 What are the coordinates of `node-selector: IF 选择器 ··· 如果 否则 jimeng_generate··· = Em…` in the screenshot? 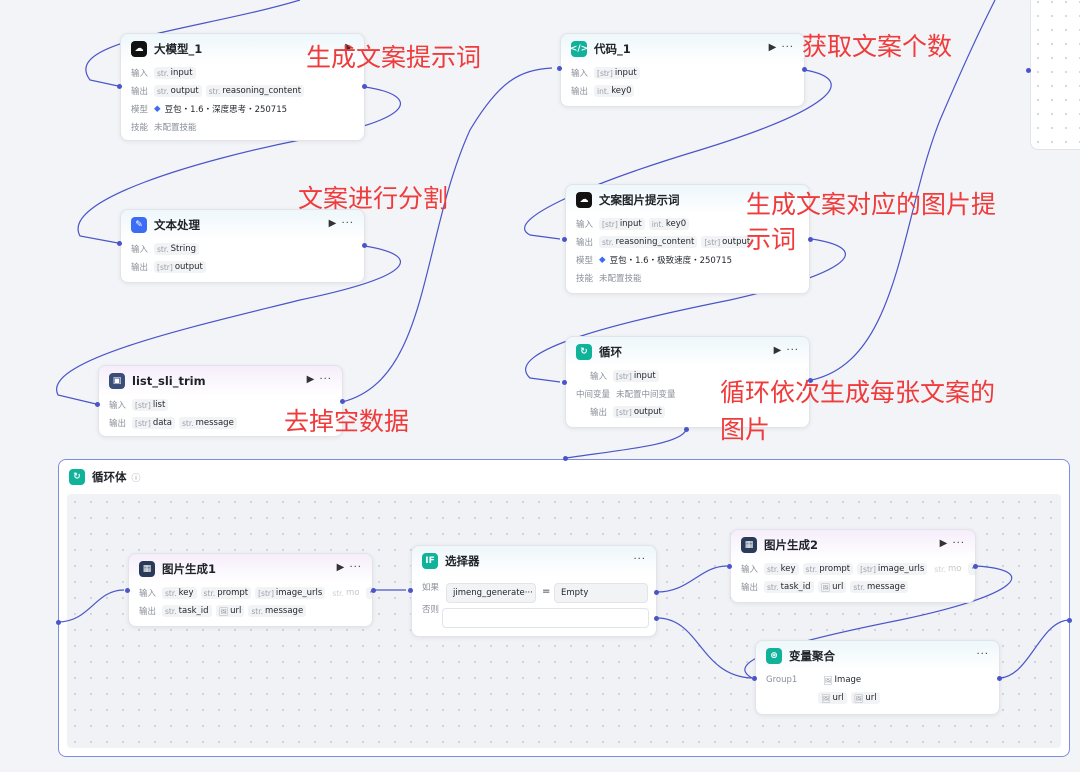 It's located at (534, 591).